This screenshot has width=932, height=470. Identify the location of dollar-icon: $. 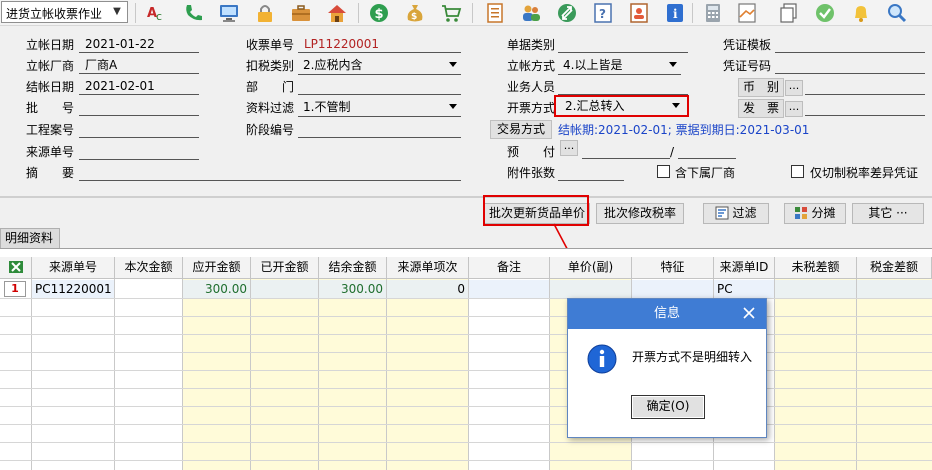
(379, 13).